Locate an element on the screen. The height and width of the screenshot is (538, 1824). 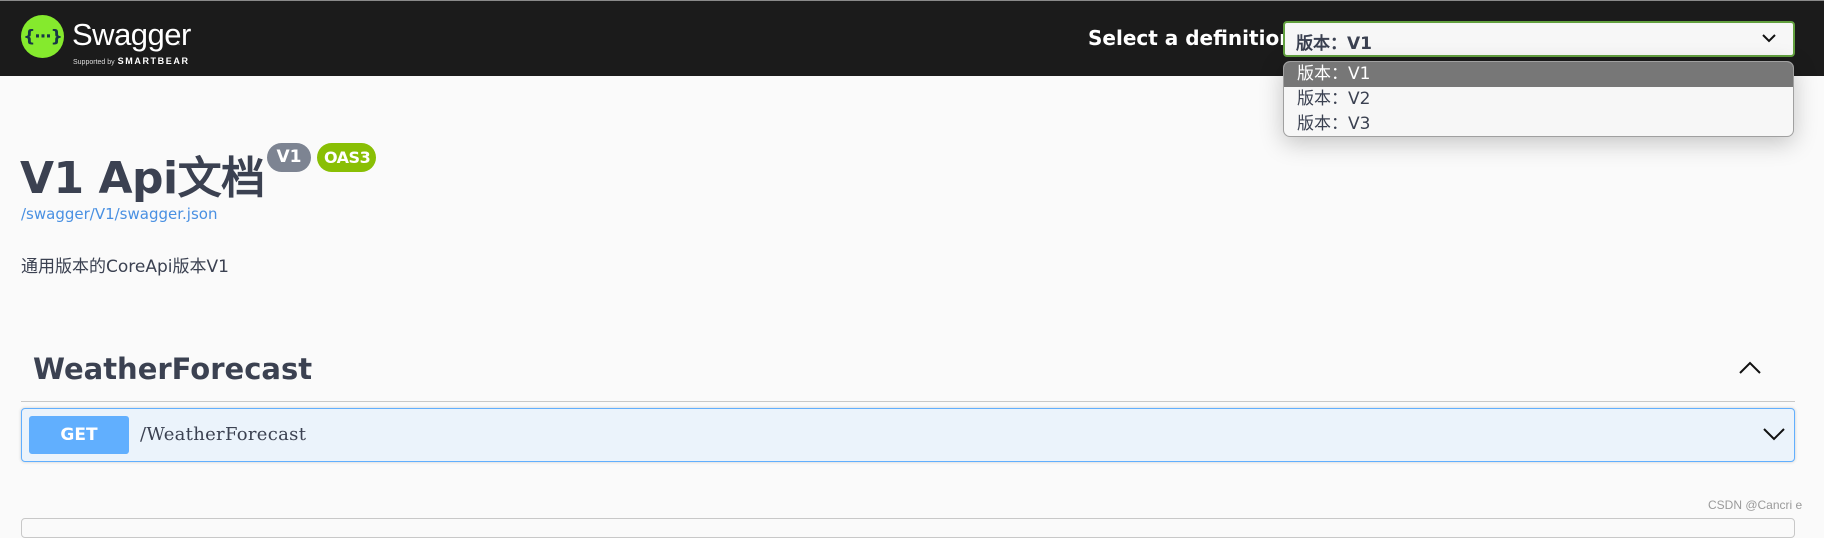
supported-by: Supported by SMARTBEAR is located at coordinates (131, 61).